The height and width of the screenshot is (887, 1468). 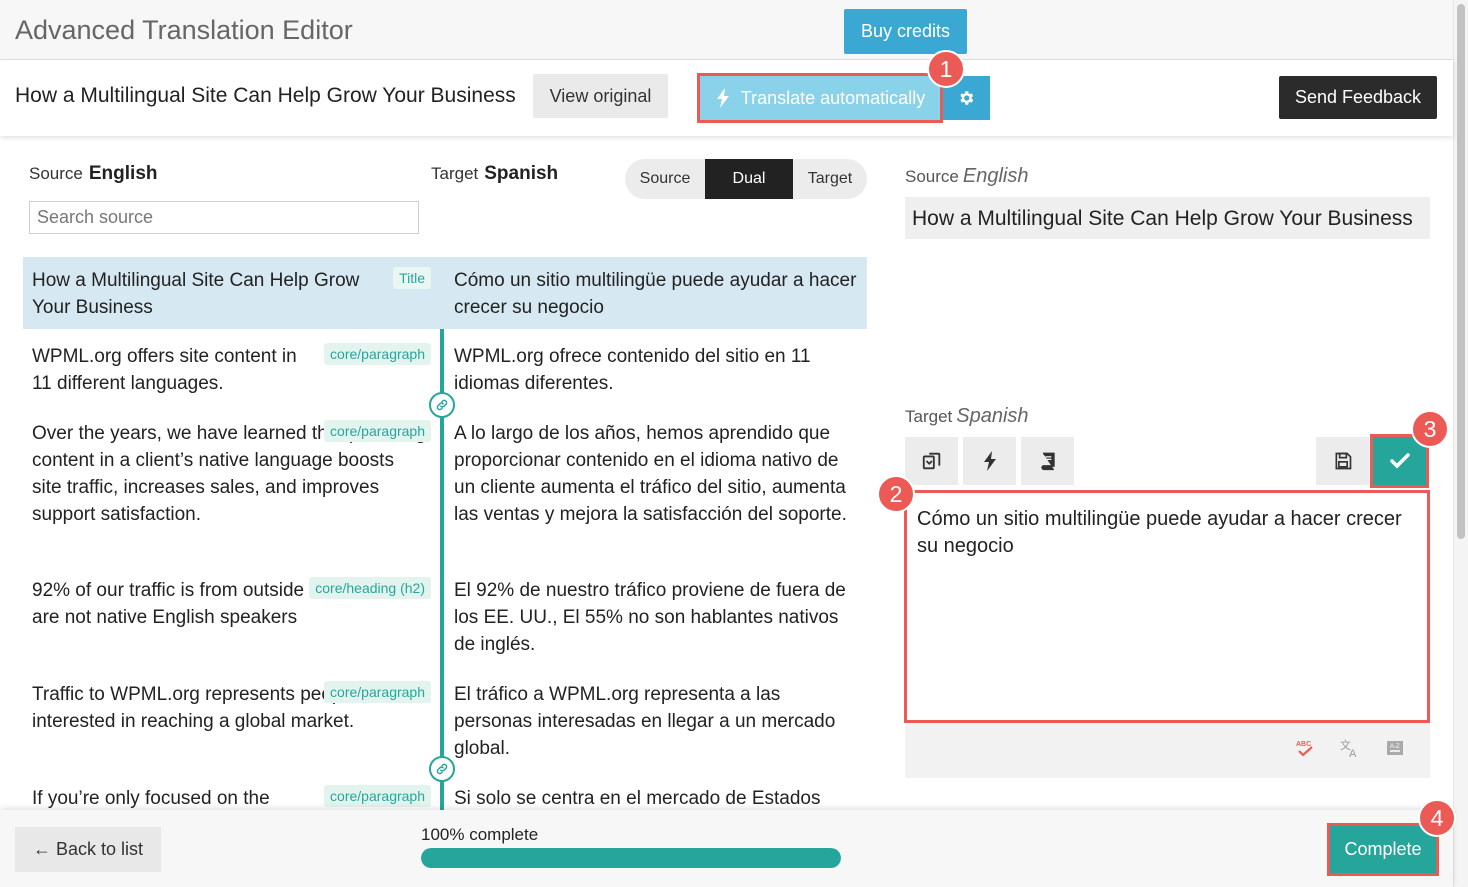 I want to click on progress-bar, so click(x=631, y=858).